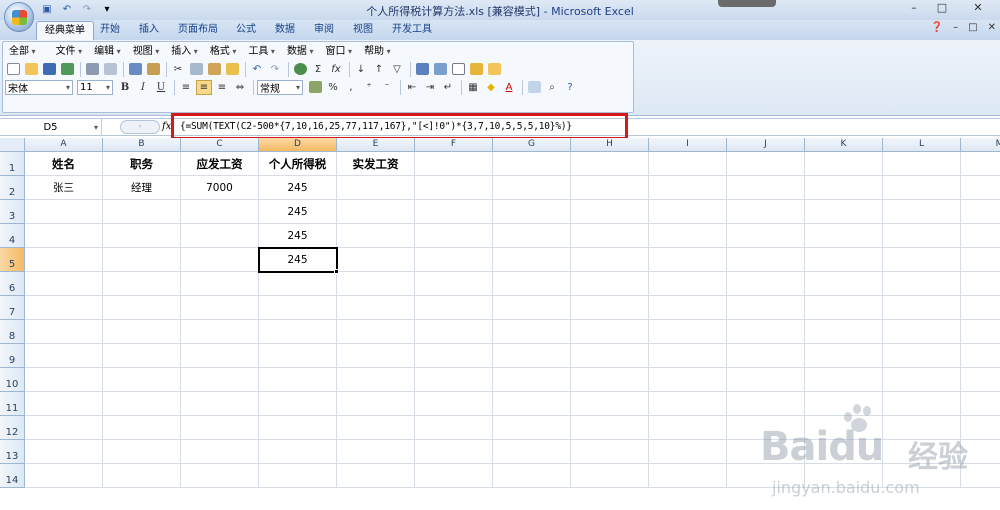 The width and height of the screenshot is (1000, 510). Describe the element at coordinates (412, 30) in the screenshot. I see `tab-developer: 开发工具` at that location.